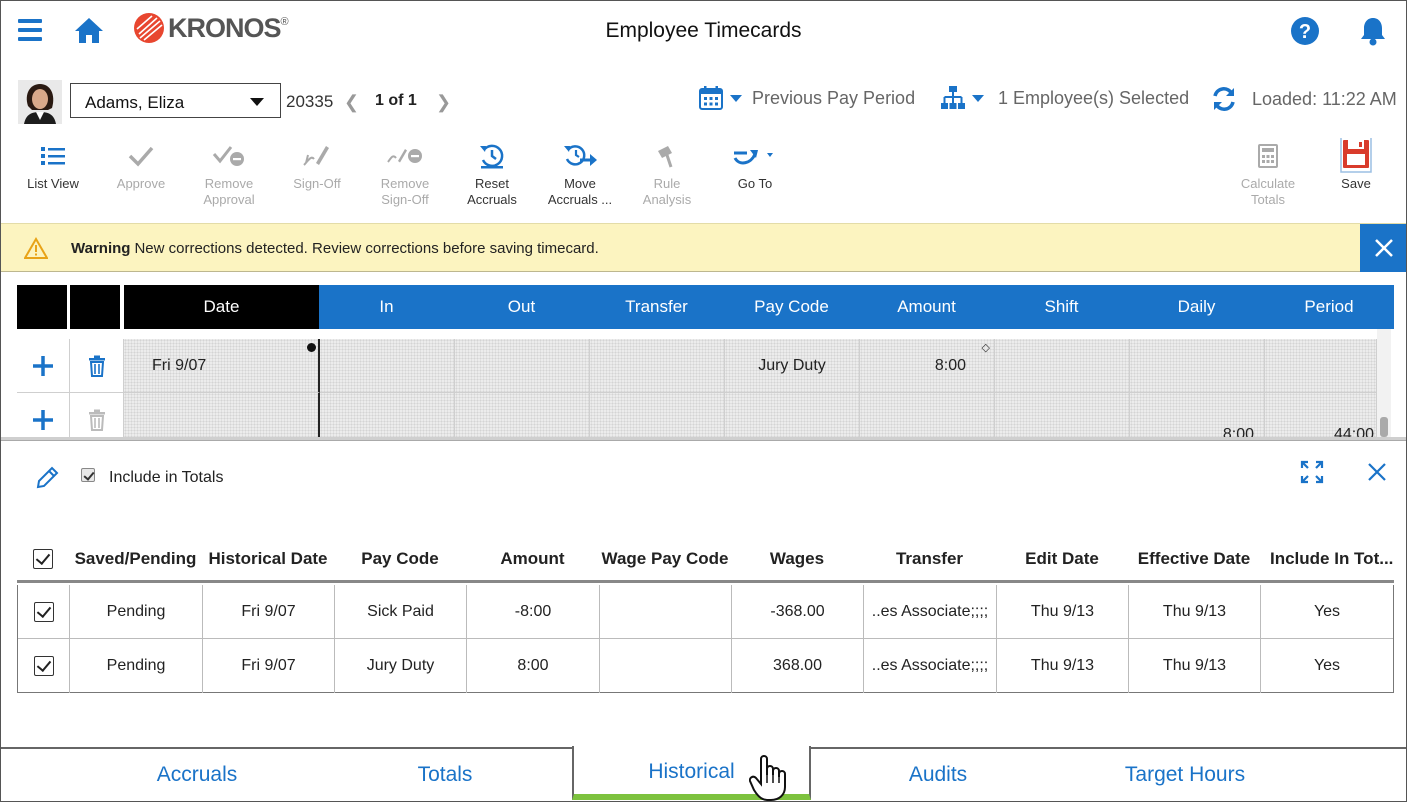 The height and width of the screenshot is (802, 1407). What do you see at coordinates (1377, 474) in the screenshot?
I see `close-panel-icon` at bounding box center [1377, 474].